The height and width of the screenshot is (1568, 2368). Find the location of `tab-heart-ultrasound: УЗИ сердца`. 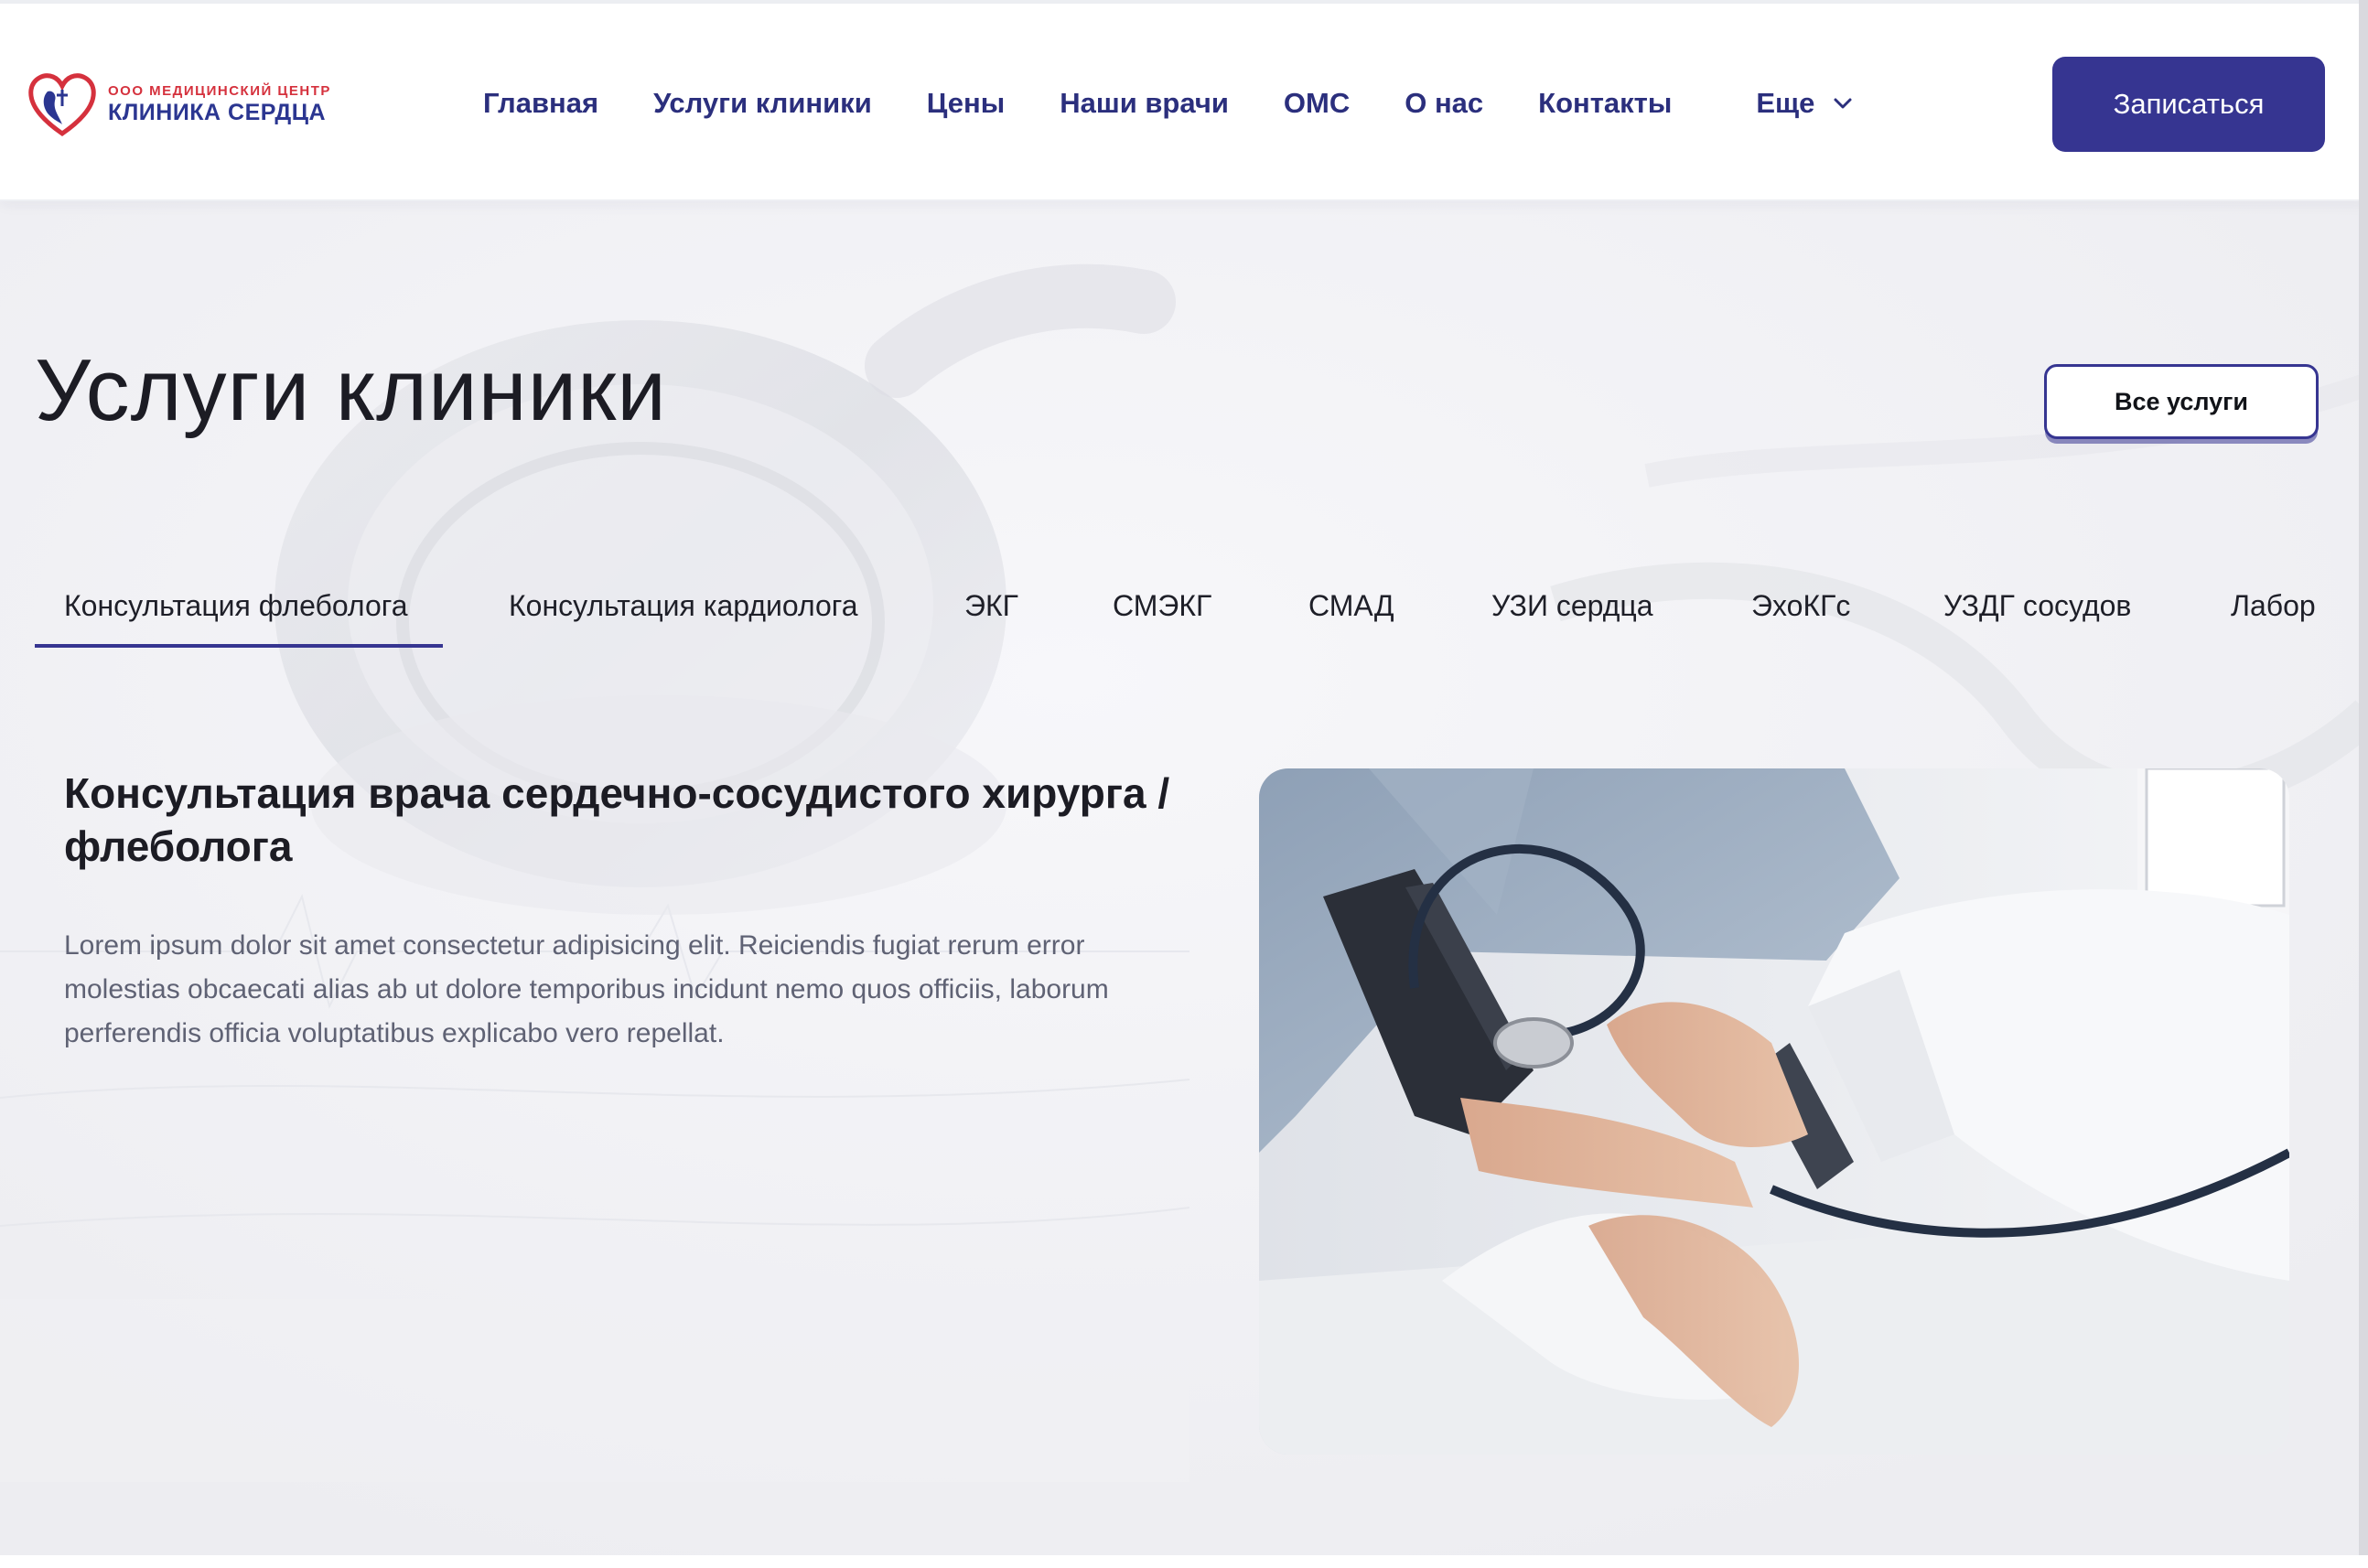

tab-heart-ultrasound: УЗИ сердца is located at coordinates (1572, 607).